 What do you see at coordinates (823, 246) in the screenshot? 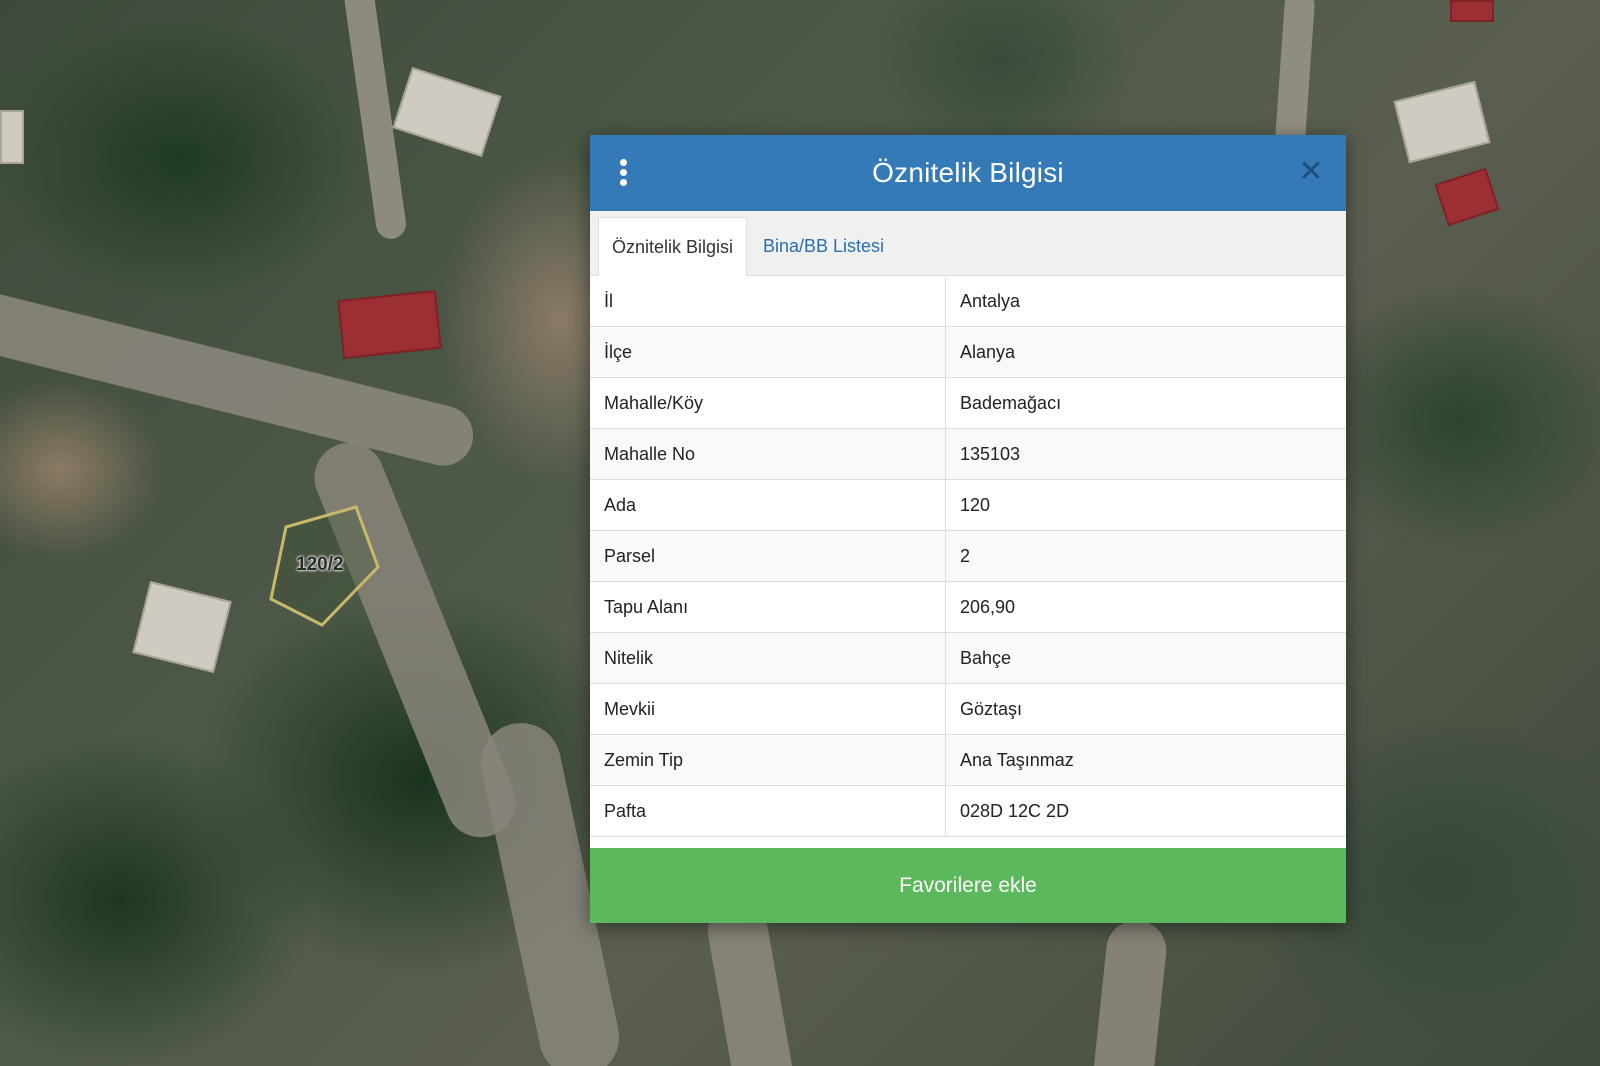
I see `tab-building-list: Bina/BB Listesi` at bounding box center [823, 246].